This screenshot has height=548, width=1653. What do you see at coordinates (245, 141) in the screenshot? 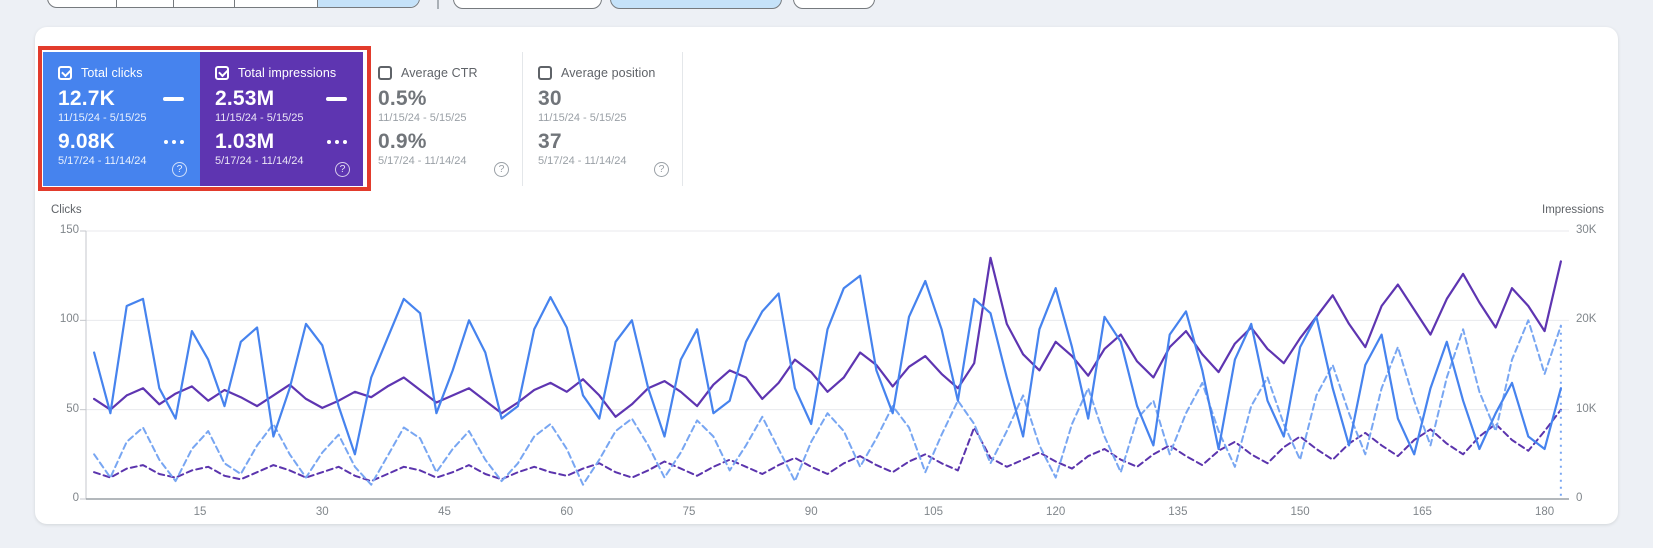
I see `card-value-previous: 1.03M` at bounding box center [245, 141].